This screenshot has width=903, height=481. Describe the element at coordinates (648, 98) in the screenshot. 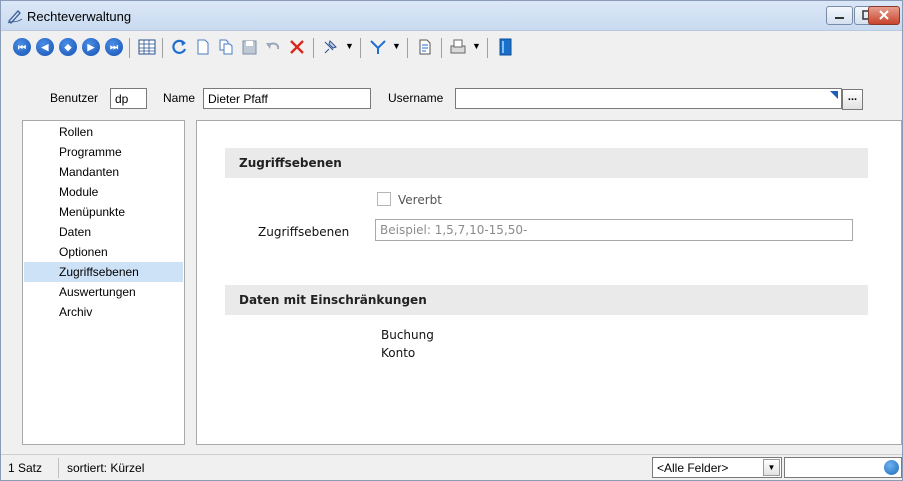

I see `username-field` at that location.